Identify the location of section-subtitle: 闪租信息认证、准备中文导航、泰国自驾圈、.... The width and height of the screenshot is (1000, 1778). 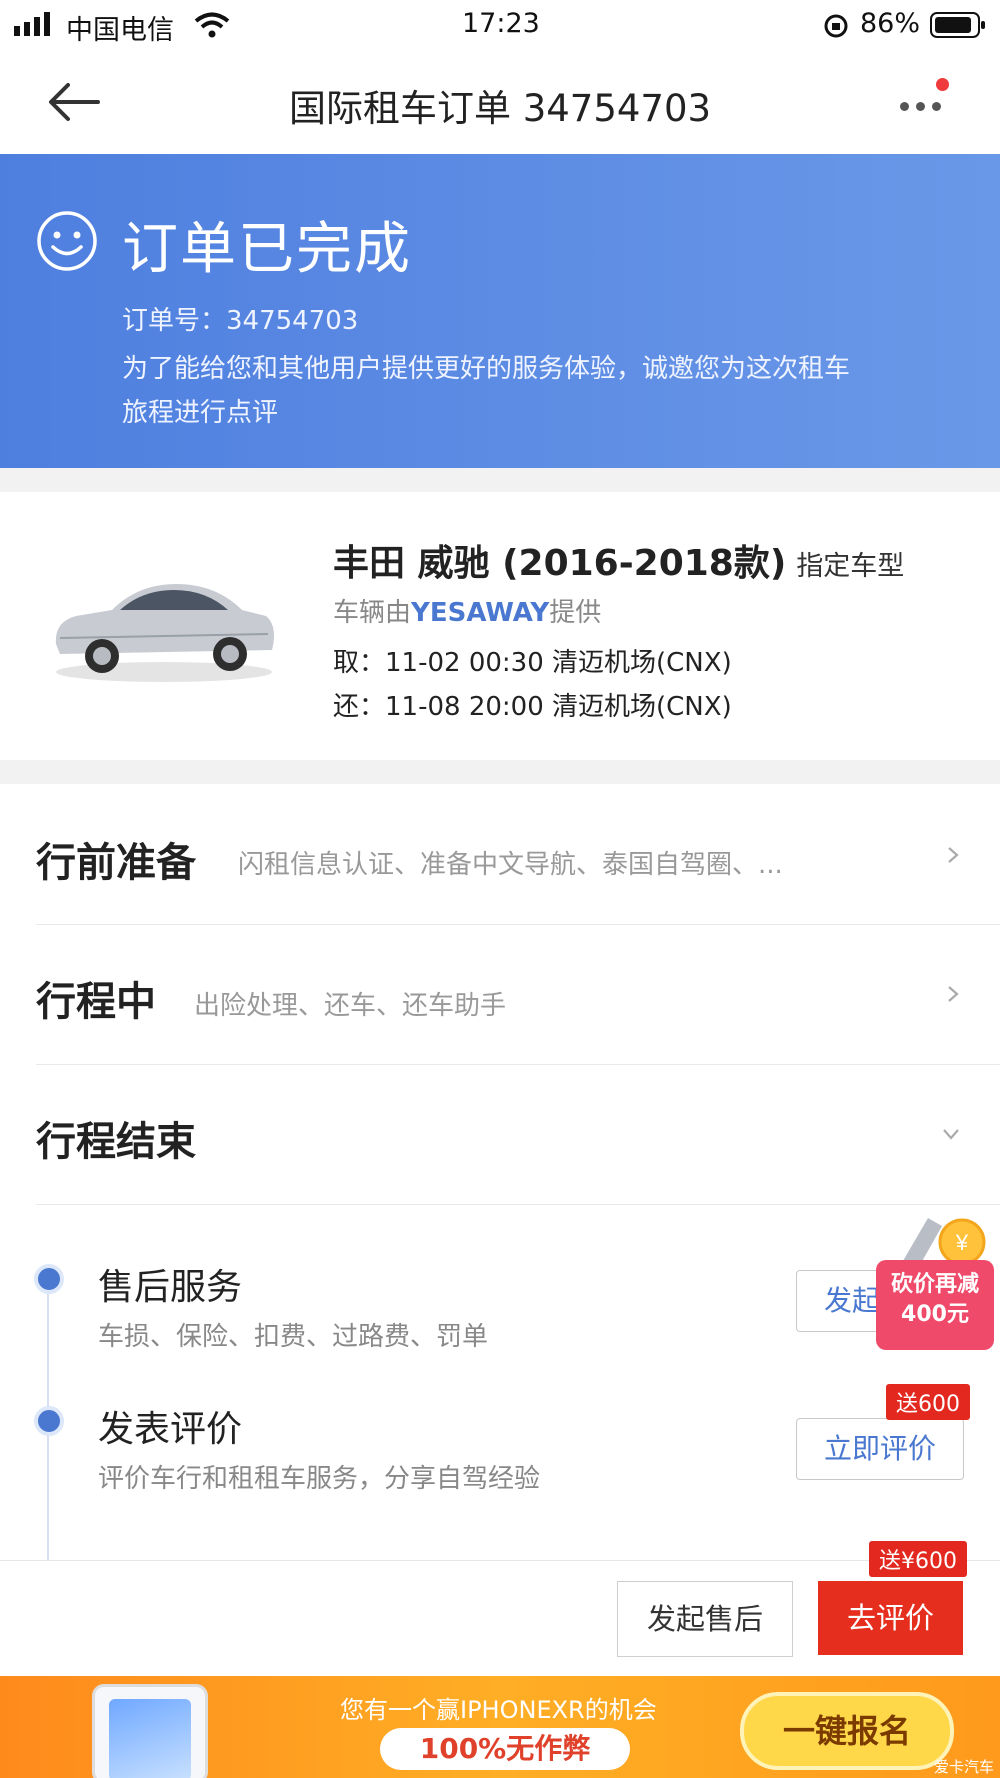
(510, 865).